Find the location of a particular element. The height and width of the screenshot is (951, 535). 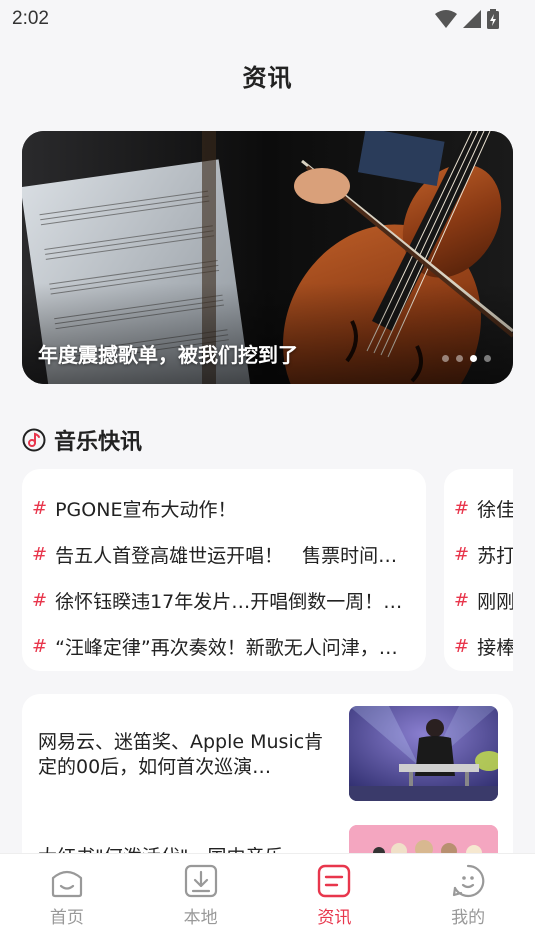

section-title: 音乐快讯 is located at coordinates (98, 442).